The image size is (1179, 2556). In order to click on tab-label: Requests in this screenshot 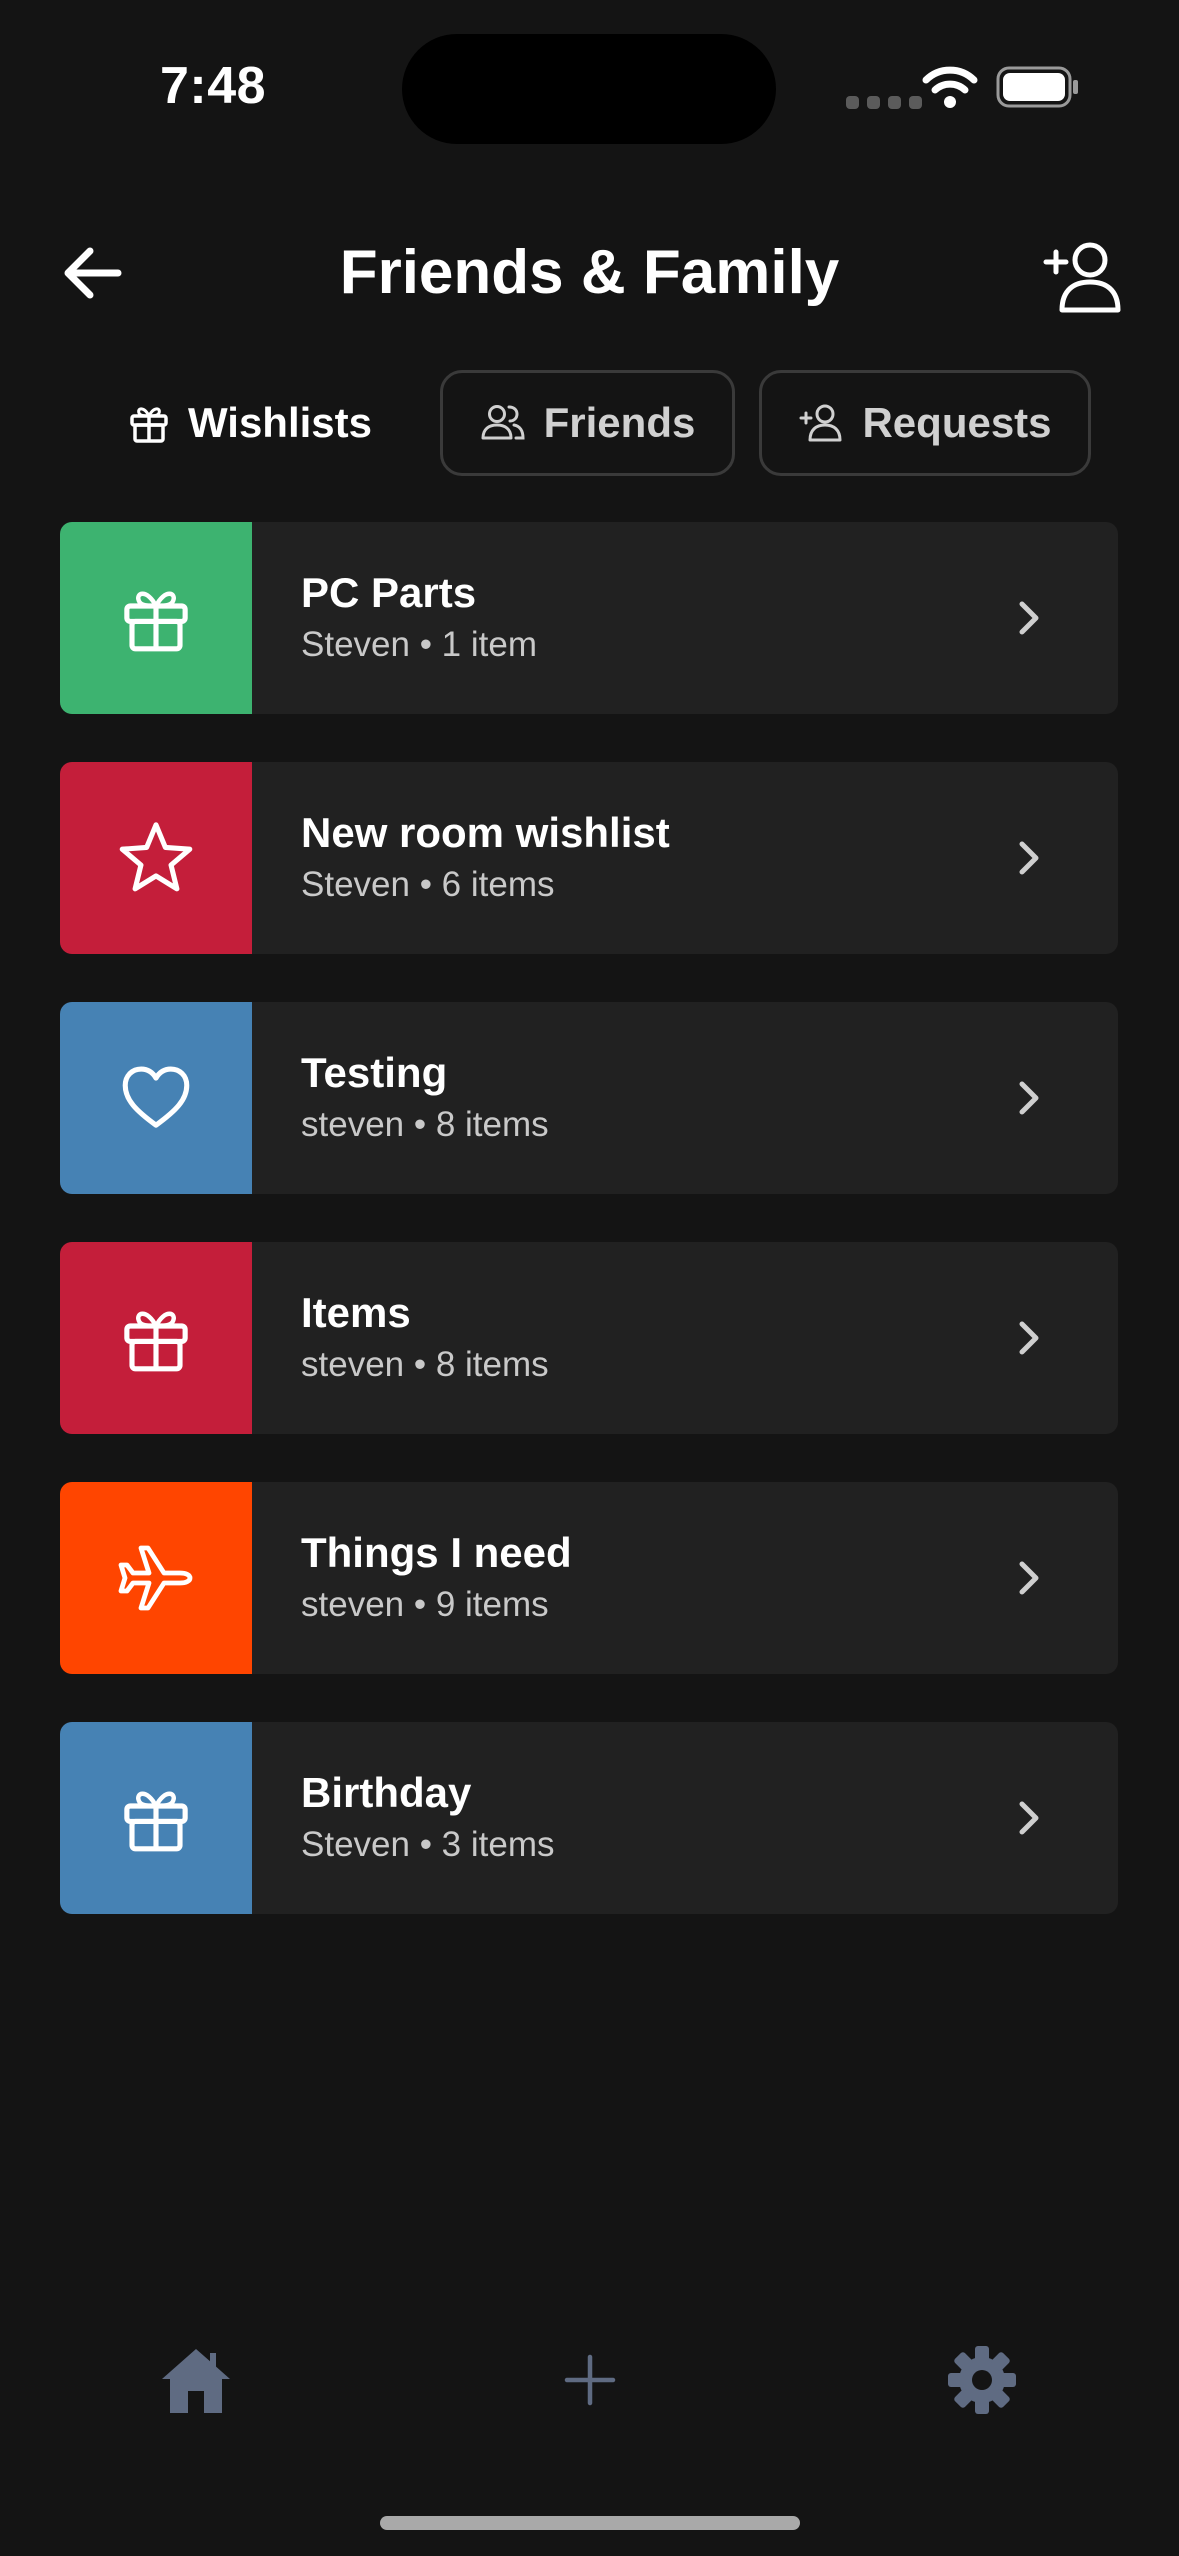, I will do `click(957, 422)`.